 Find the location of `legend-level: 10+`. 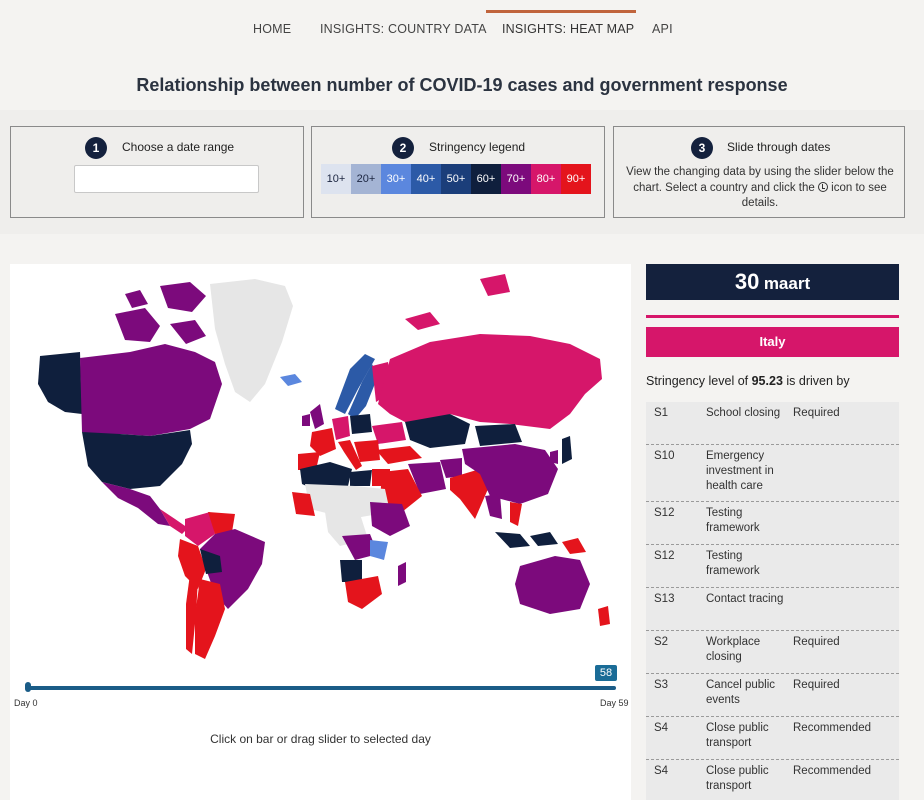

legend-level: 10+ is located at coordinates (336, 179).